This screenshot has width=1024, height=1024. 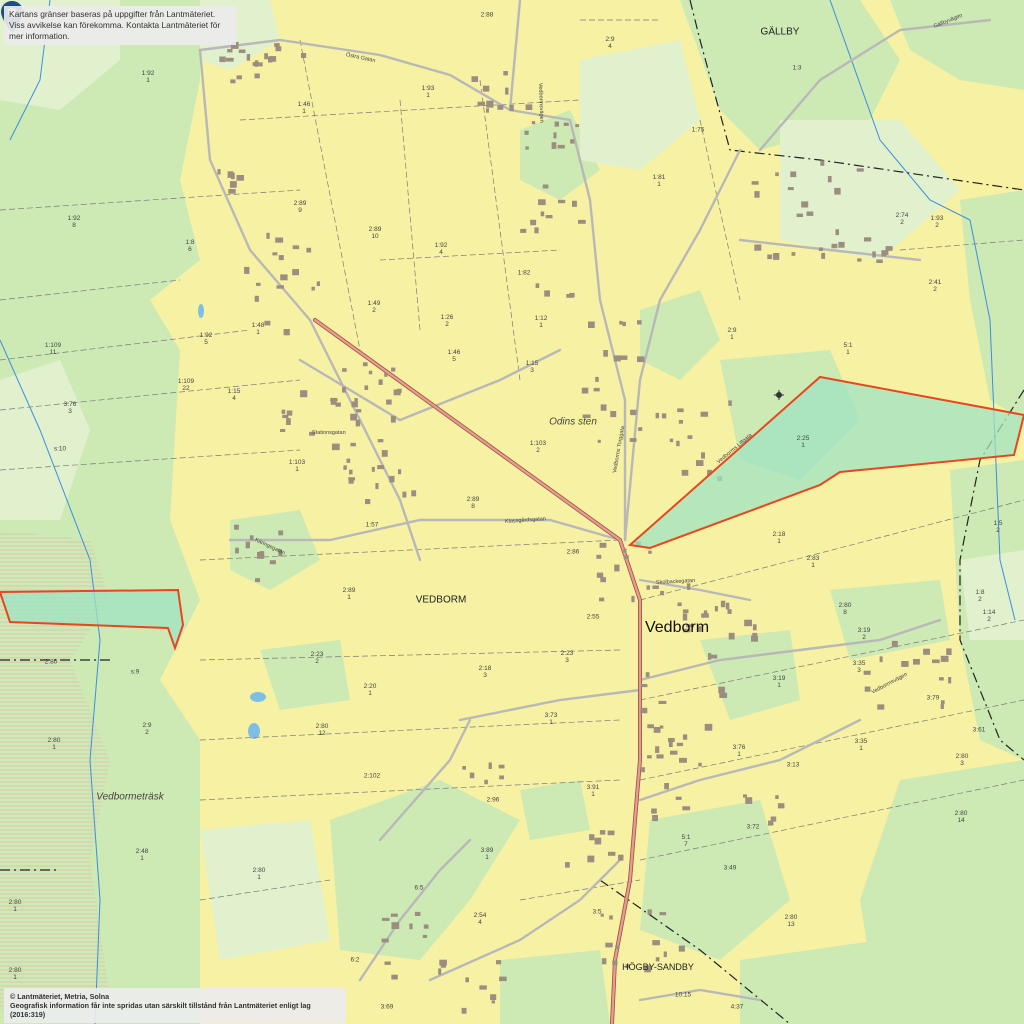 What do you see at coordinates (317, 658) in the screenshot?
I see `parcel-label: 2:23 2` at bounding box center [317, 658].